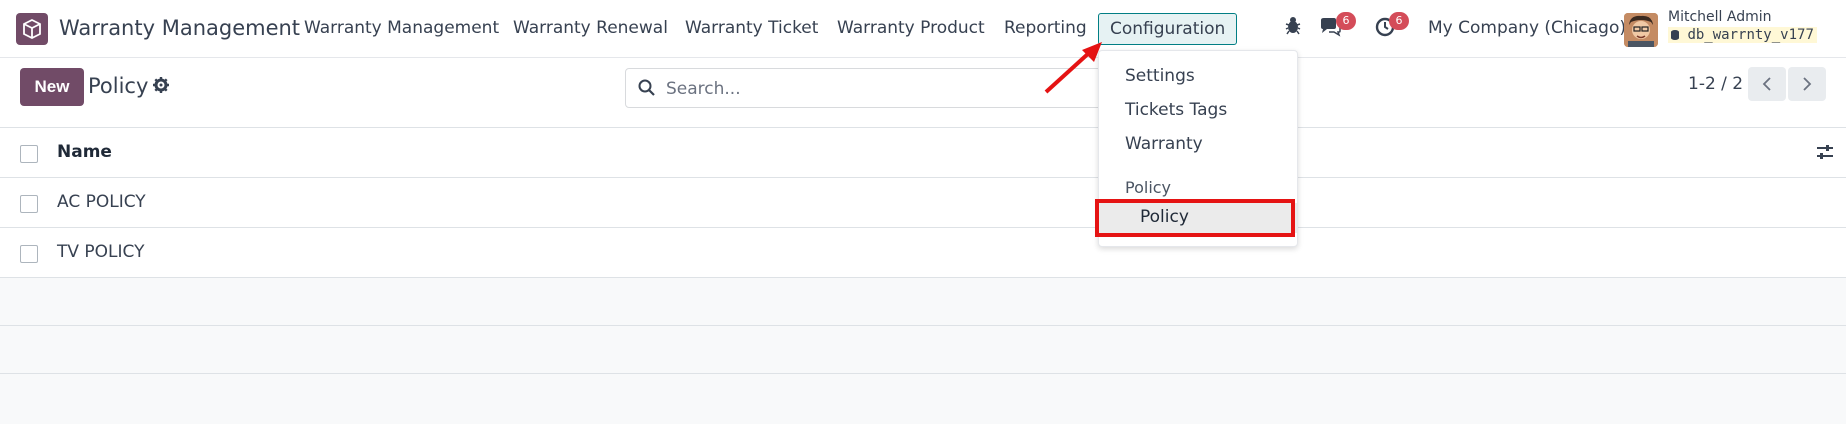 This screenshot has height=424, width=1846. What do you see at coordinates (1293, 28) in the screenshot?
I see `bug-icon` at bounding box center [1293, 28].